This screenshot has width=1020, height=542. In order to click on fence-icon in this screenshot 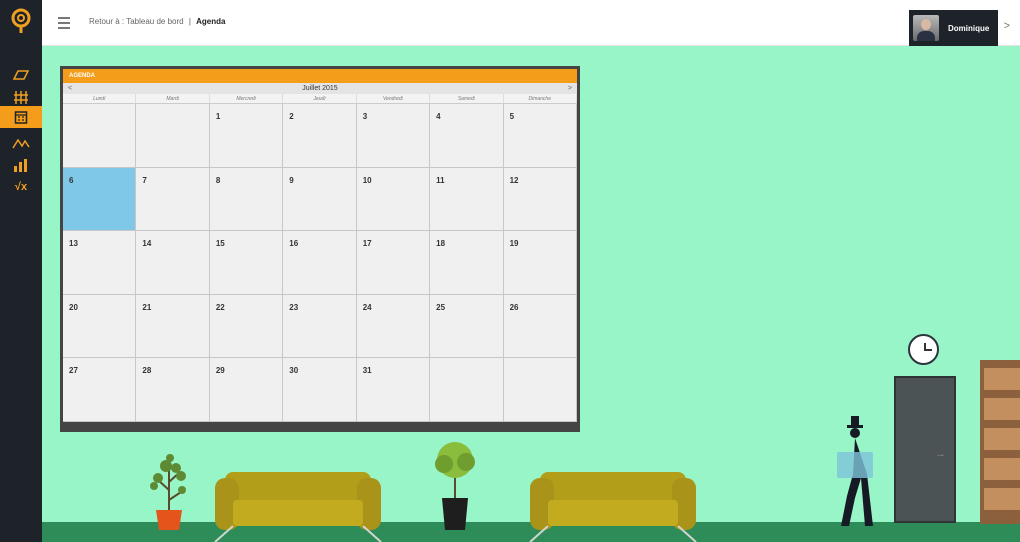, I will do `click(21, 97)`.